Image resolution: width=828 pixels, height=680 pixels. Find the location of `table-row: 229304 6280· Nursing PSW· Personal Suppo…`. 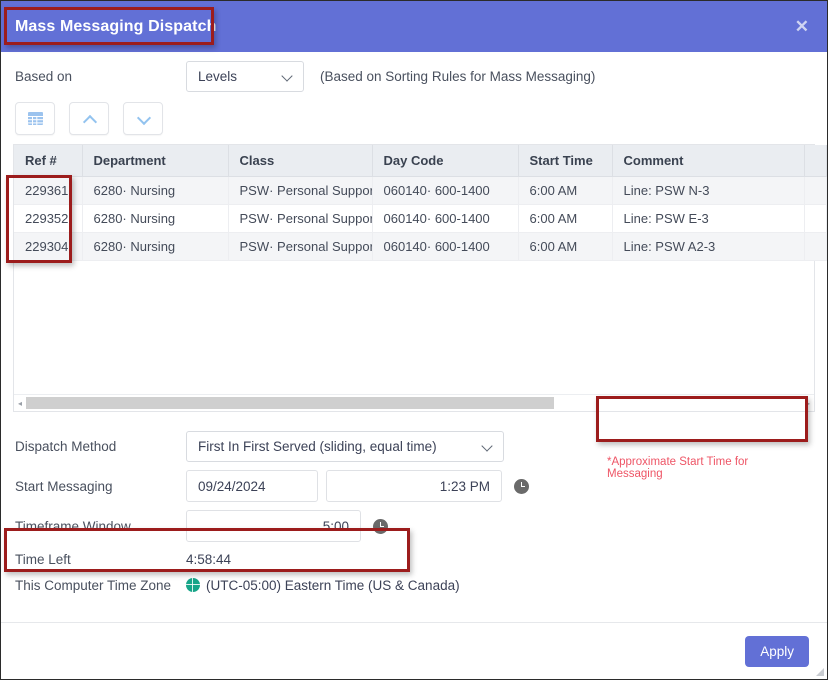

table-row: 229304 6280· Nursing PSW· Personal Suppo… is located at coordinates (420, 246).